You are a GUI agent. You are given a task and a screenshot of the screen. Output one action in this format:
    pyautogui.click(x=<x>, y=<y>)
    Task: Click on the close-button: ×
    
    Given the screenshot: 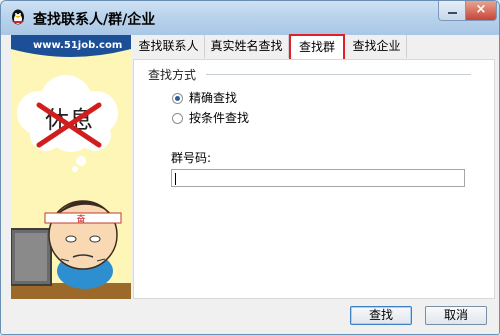 What is the action you would take?
    pyautogui.click(x=481, y=11)
    